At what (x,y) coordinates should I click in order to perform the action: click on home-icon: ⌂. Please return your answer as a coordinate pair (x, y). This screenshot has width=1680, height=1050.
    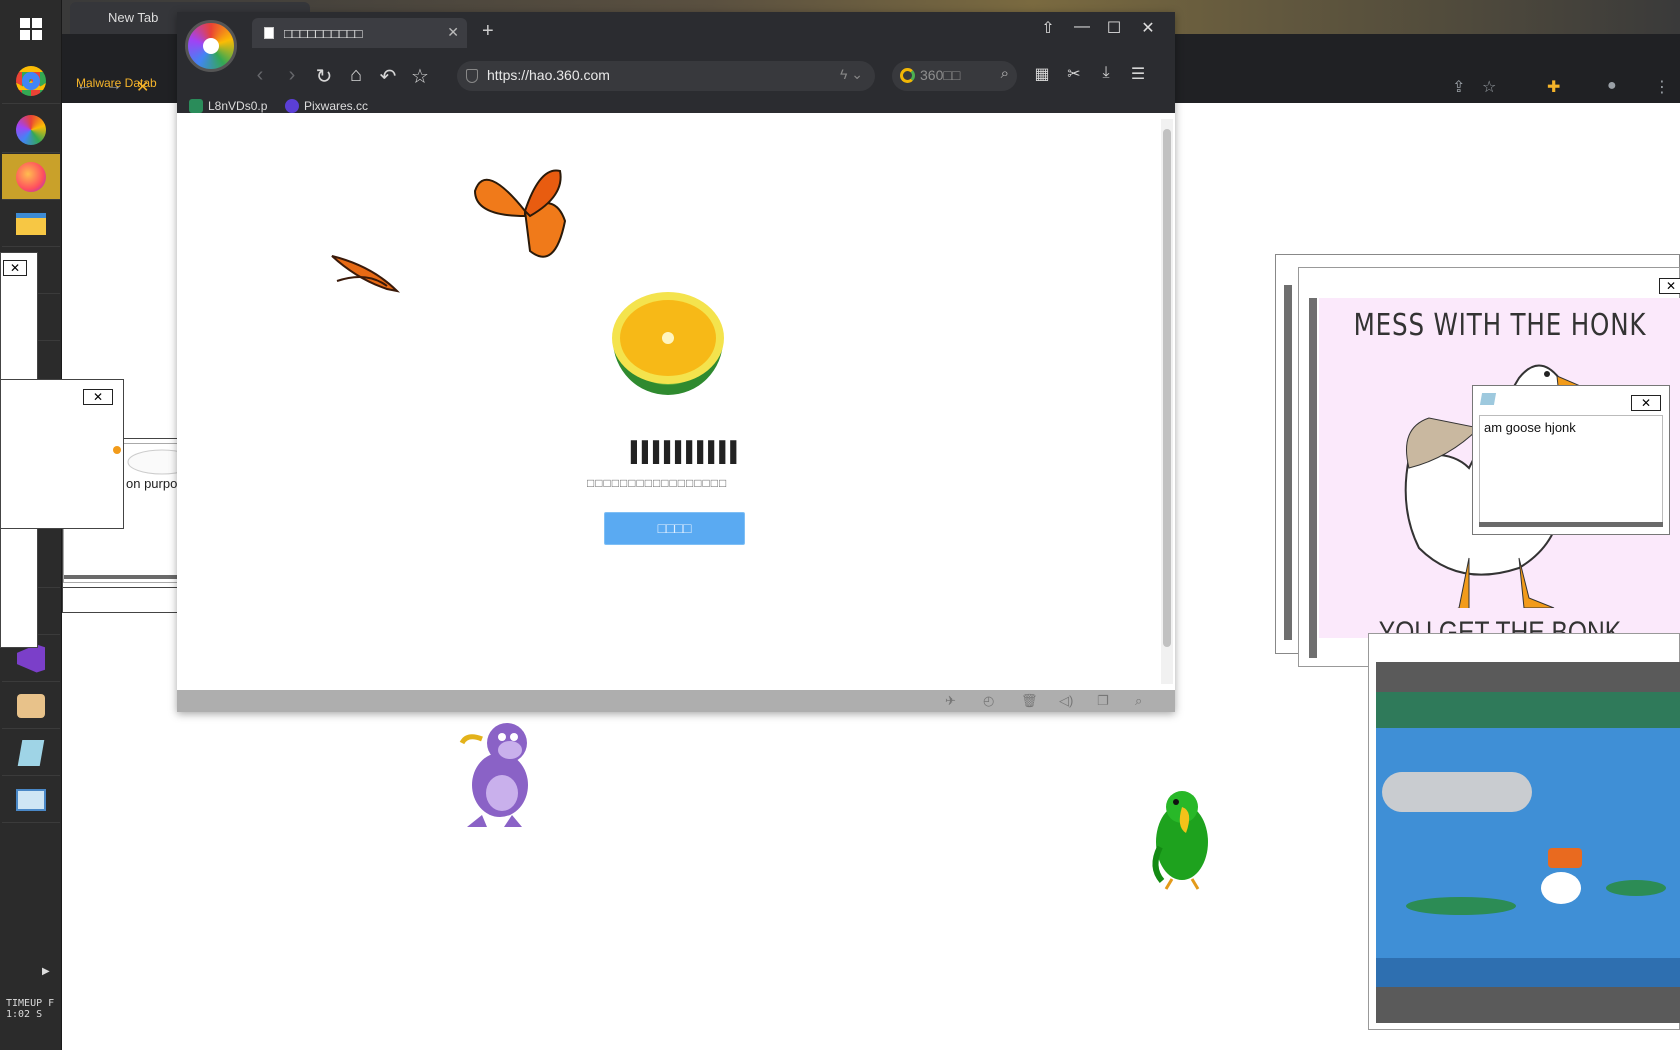
    Looking at the image, I should click on (356, 75).